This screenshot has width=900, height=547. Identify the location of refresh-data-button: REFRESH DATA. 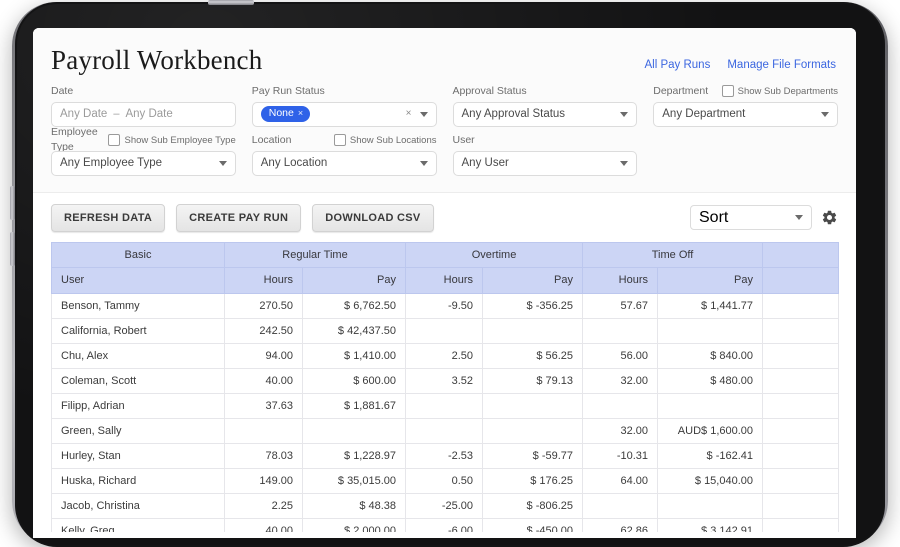
(108, 217).